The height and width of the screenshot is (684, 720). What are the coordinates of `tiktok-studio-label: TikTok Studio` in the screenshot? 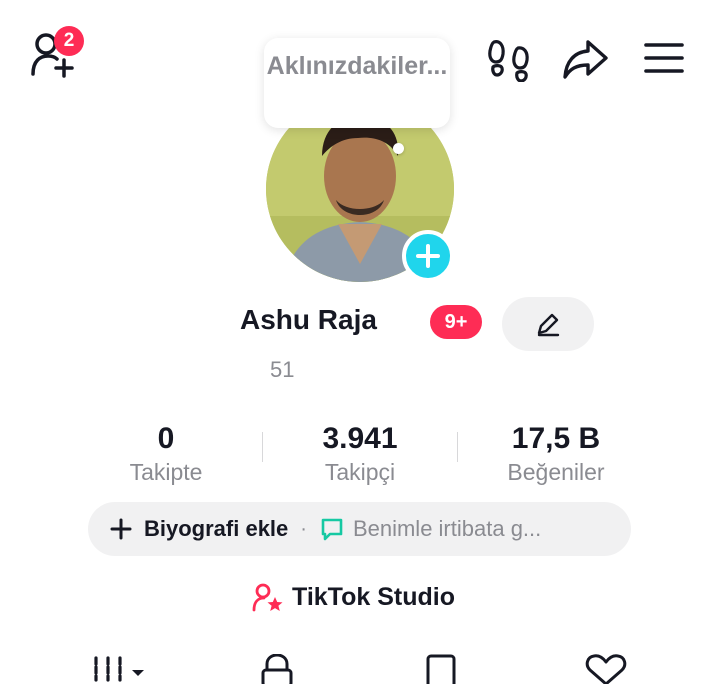 It's located at (373, 596).